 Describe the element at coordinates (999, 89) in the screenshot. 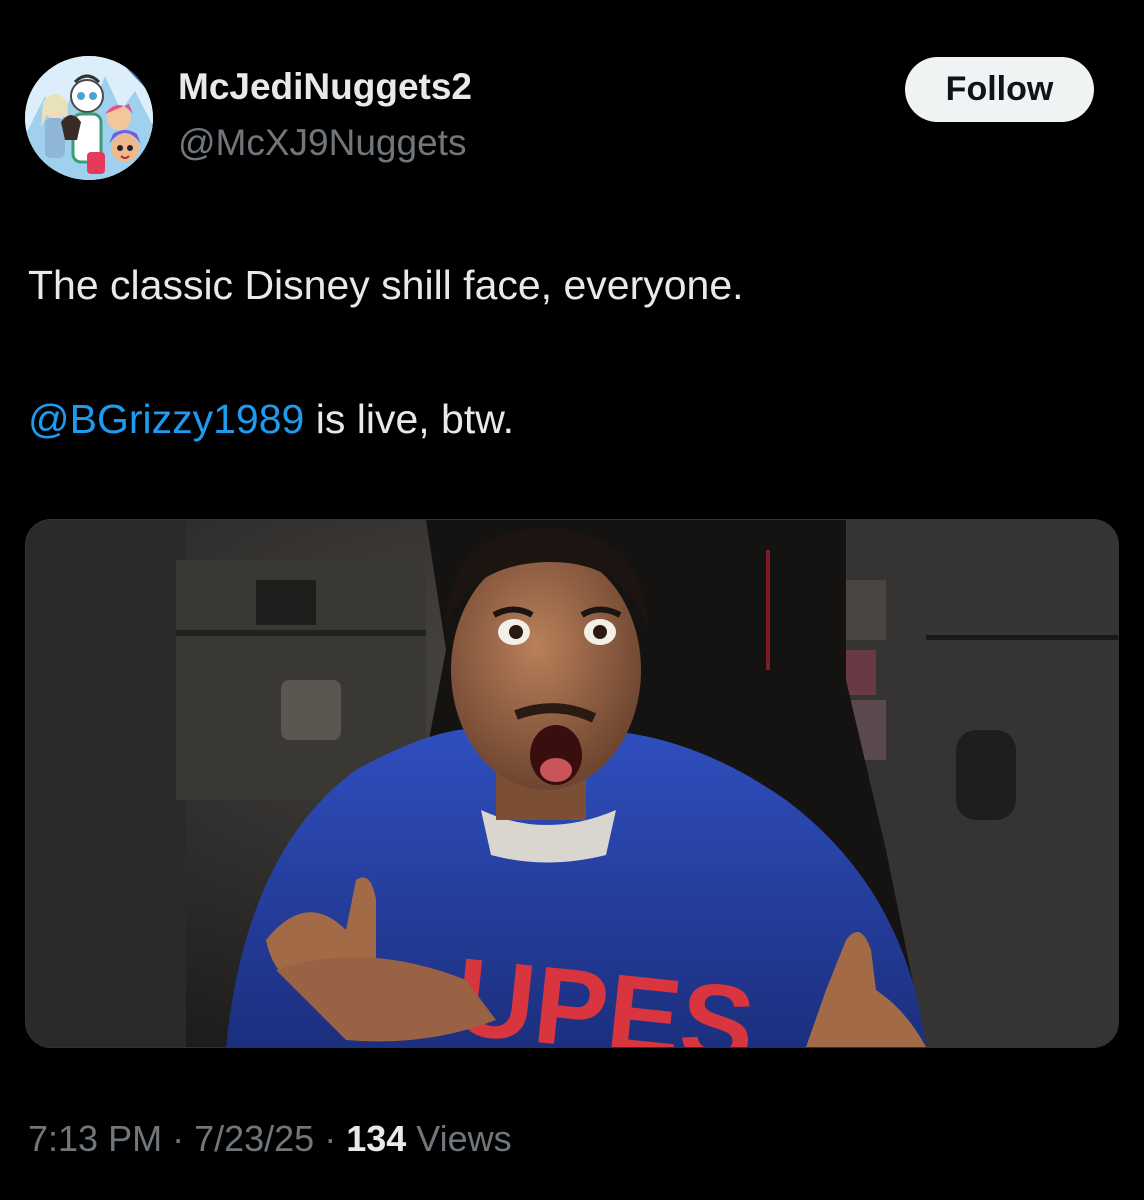

I see `follow-button: Follow` at that location.